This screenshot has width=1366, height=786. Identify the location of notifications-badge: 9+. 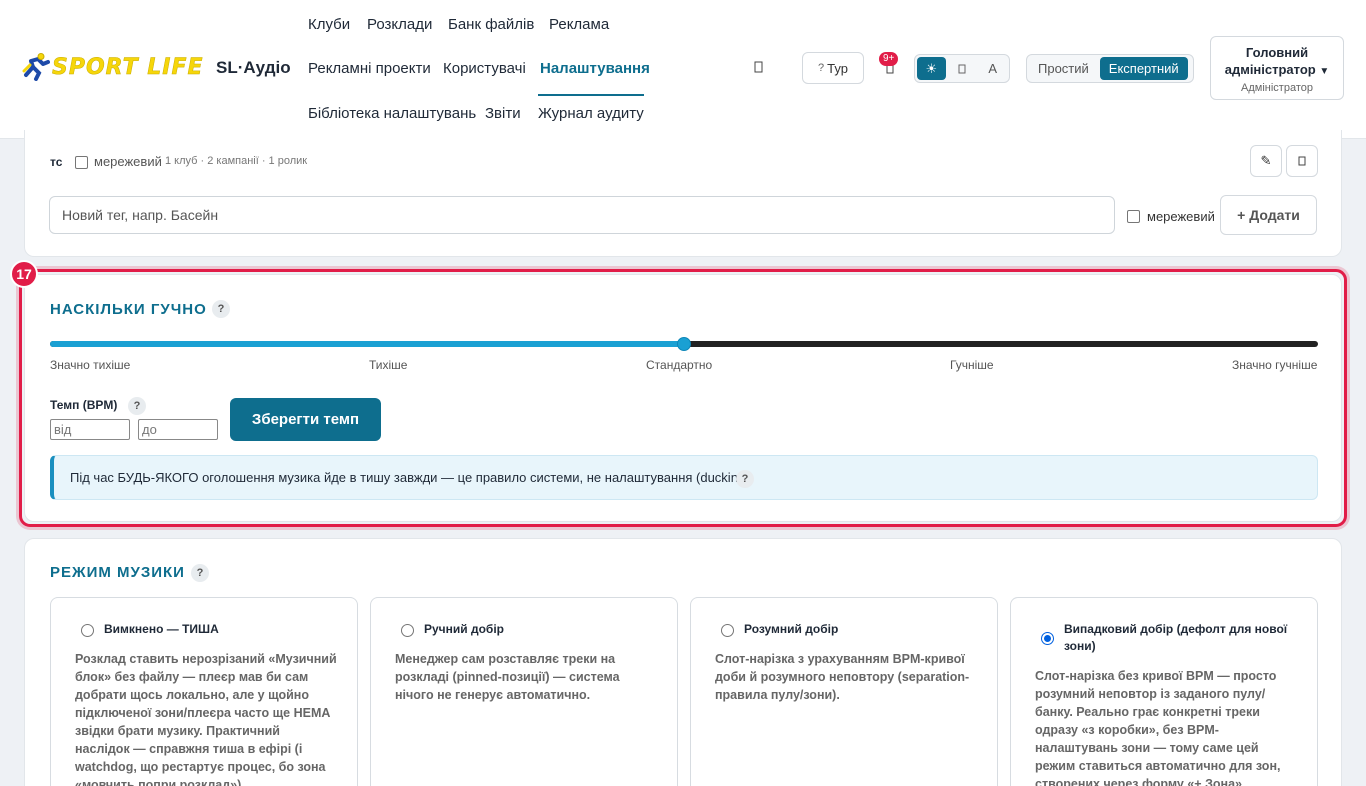
(889, 59).